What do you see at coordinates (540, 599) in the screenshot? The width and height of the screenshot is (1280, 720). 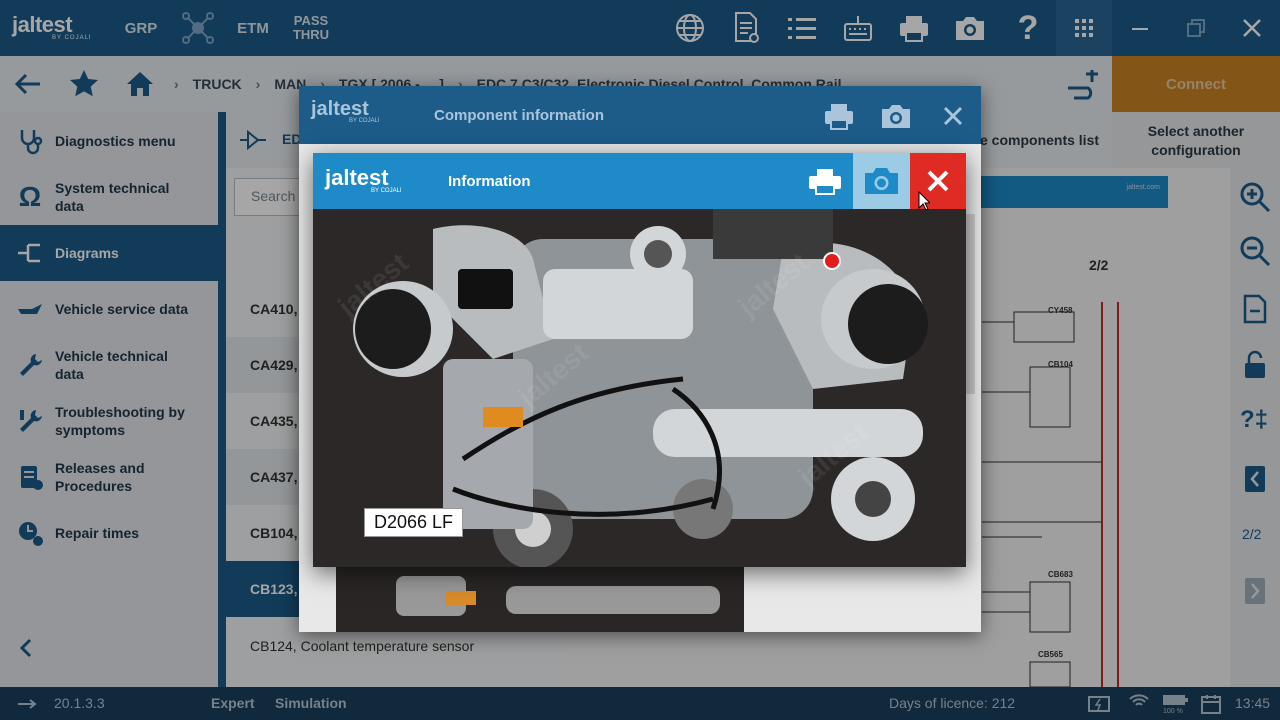 I see `background-engine-photo` at bounding box center [540, 599].